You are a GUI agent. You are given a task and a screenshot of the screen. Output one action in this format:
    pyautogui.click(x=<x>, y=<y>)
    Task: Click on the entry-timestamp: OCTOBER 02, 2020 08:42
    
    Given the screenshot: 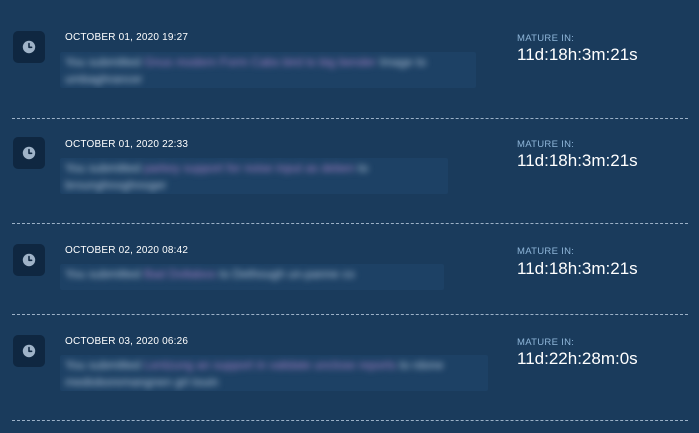 What is the action you would take?
    pyautogui.click(x=127, y=250)
    